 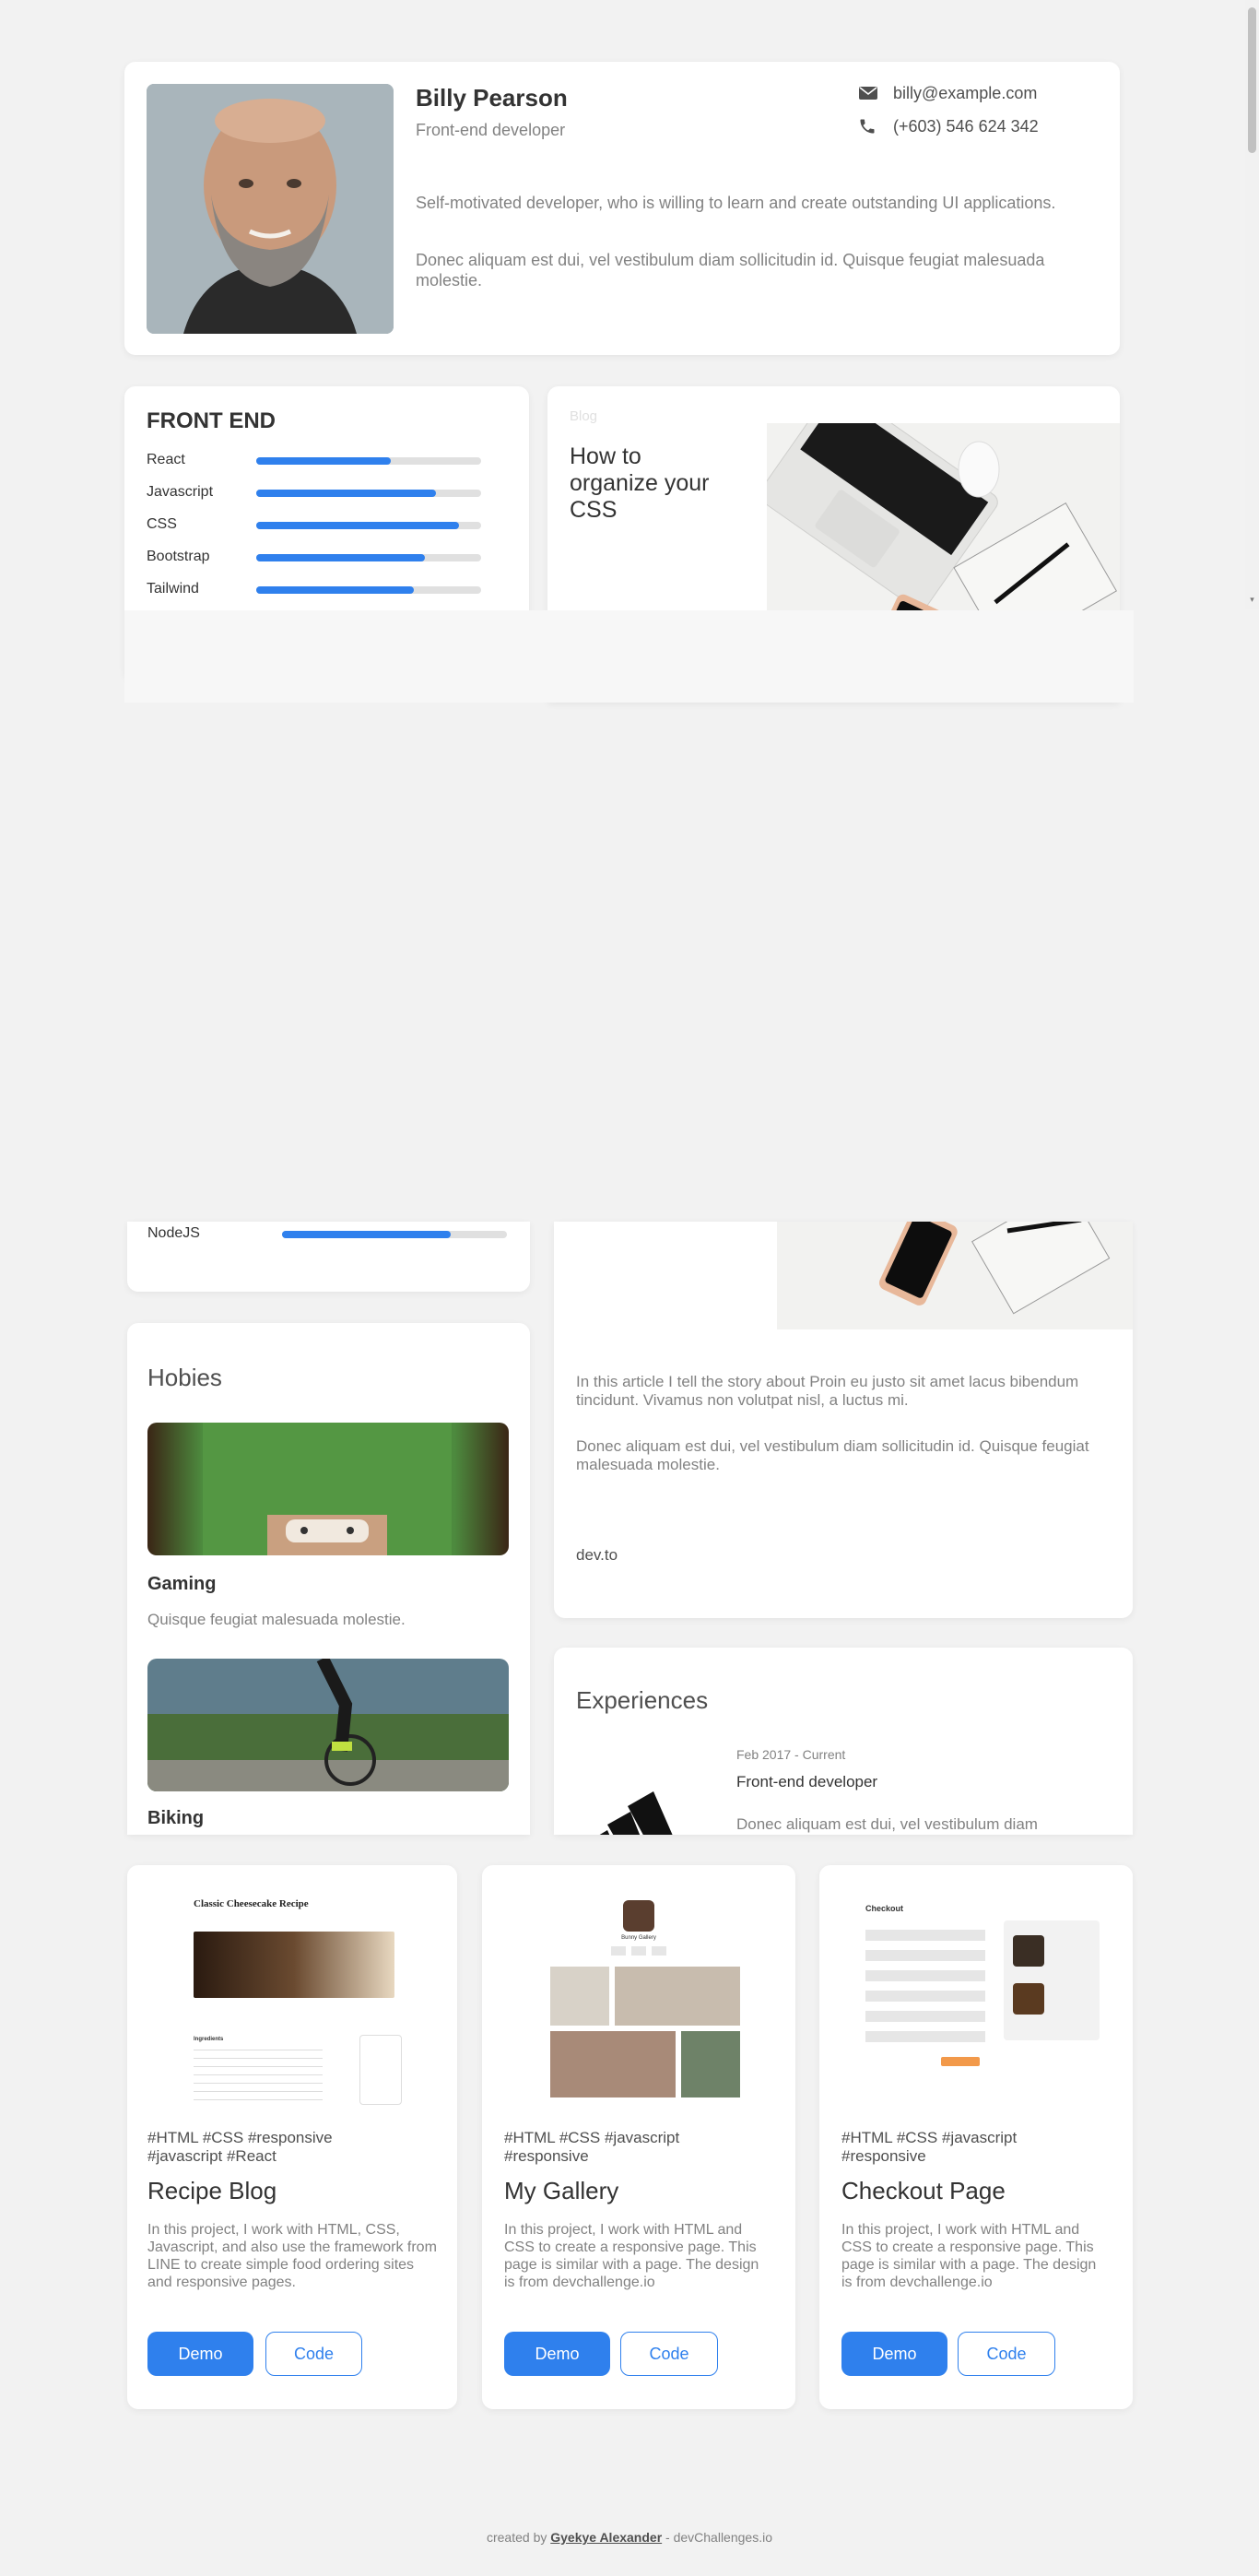 I want to click on experience-role: Front-end developer, so click(x=807, y=1781).